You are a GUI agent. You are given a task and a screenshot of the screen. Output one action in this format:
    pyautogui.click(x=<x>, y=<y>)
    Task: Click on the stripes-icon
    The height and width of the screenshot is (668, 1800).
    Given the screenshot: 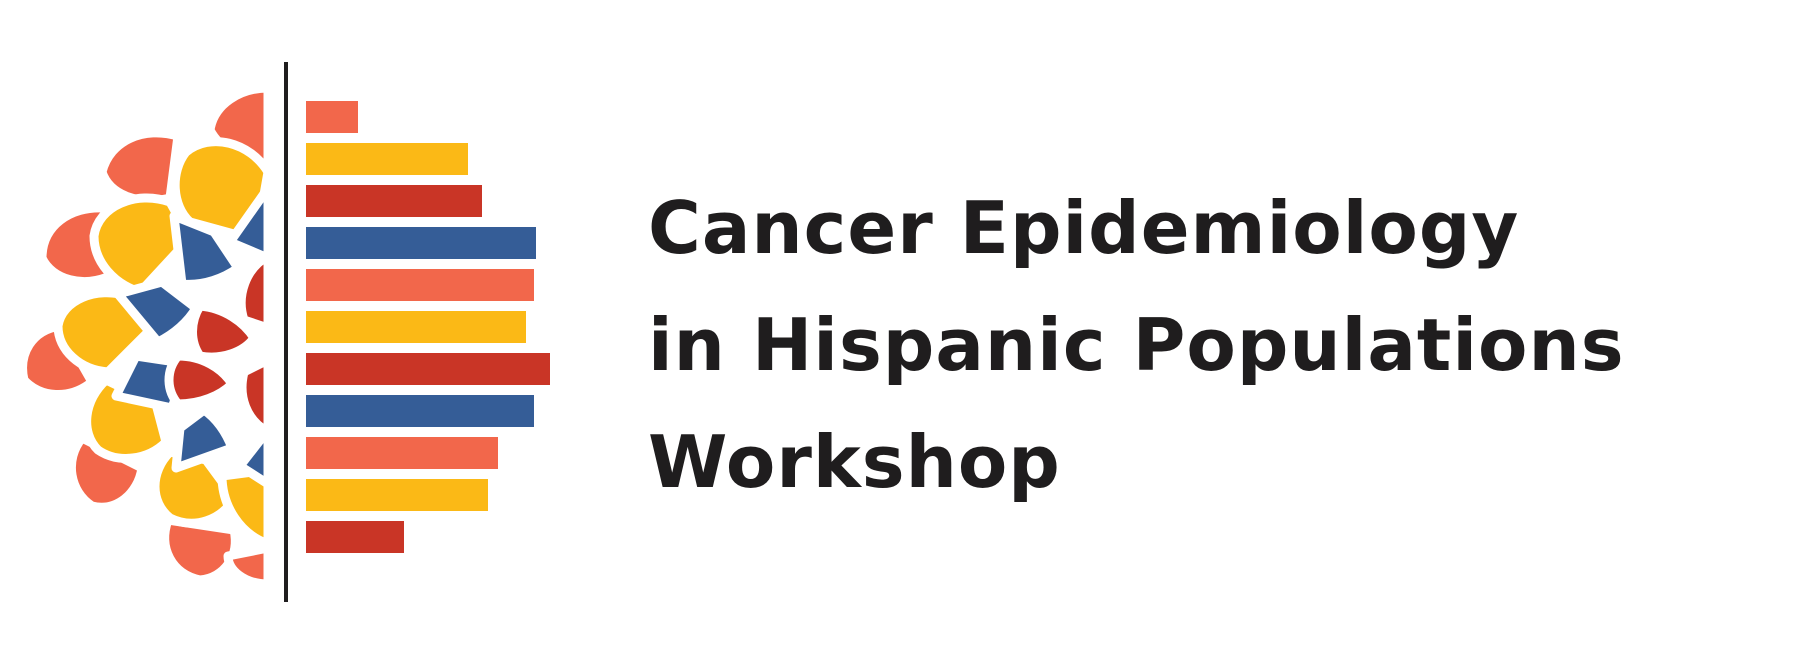 What is the action you would take?
    pyautogui.click(x=428, y=327)
    